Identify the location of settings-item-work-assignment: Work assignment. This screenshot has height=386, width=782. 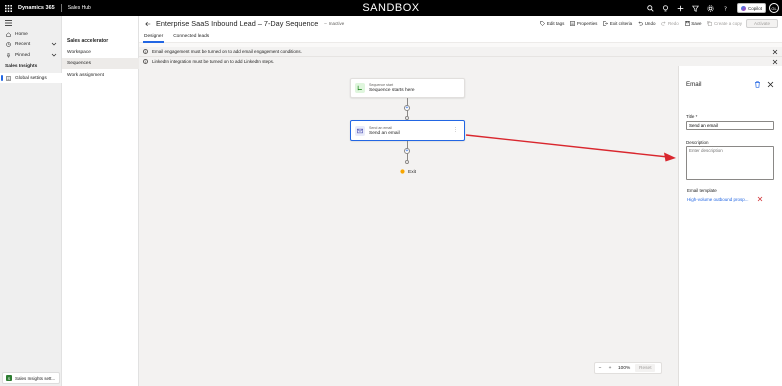
(100, 75).